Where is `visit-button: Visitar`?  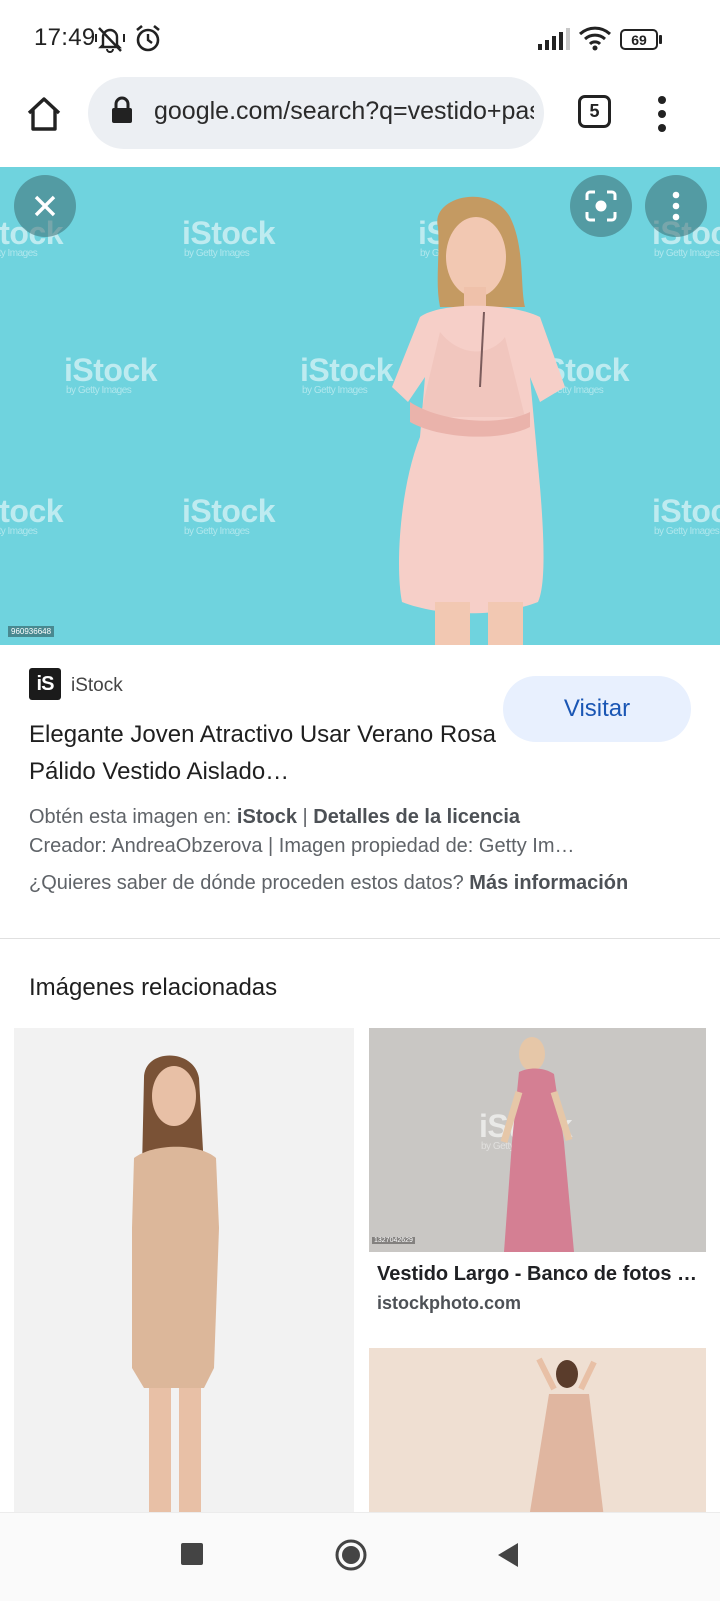 visit-button: Visitar is located at coordinates (597, 709).